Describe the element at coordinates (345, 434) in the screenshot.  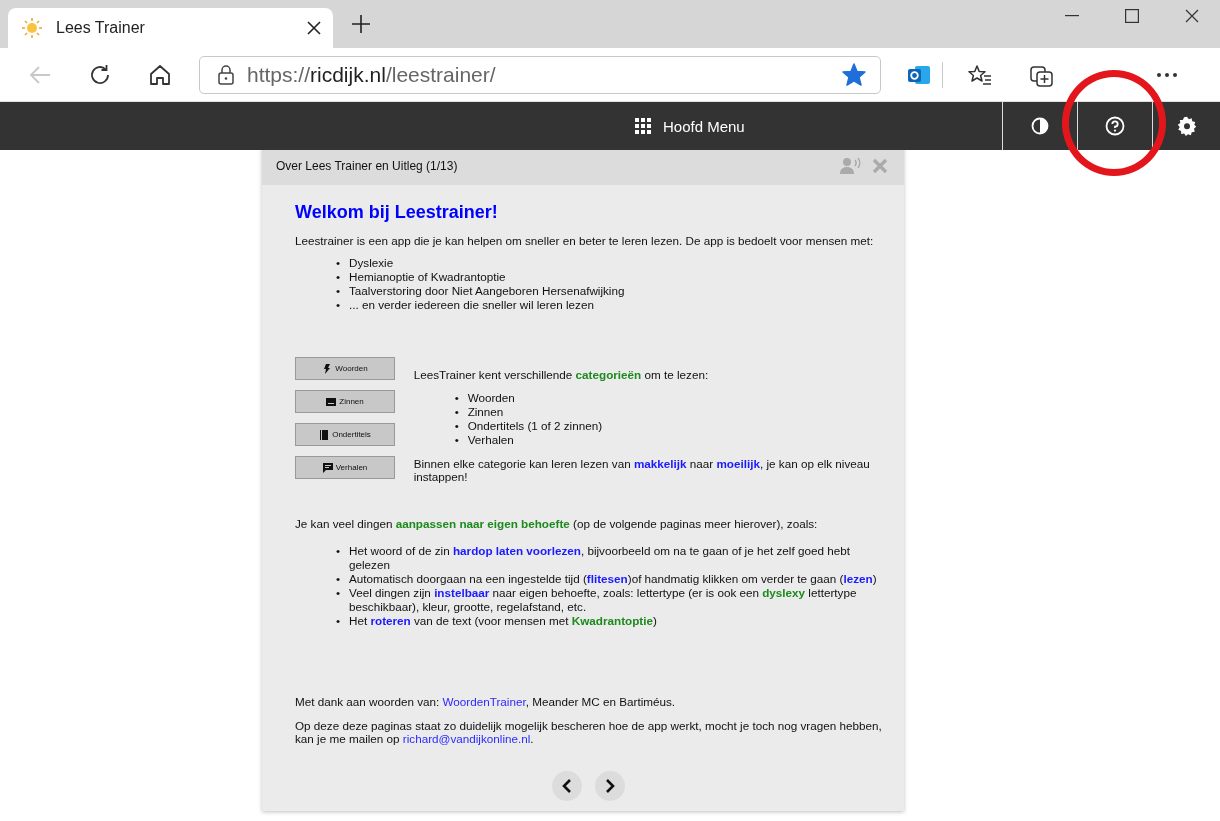
I see `category-button: Ondertitels` at that location.